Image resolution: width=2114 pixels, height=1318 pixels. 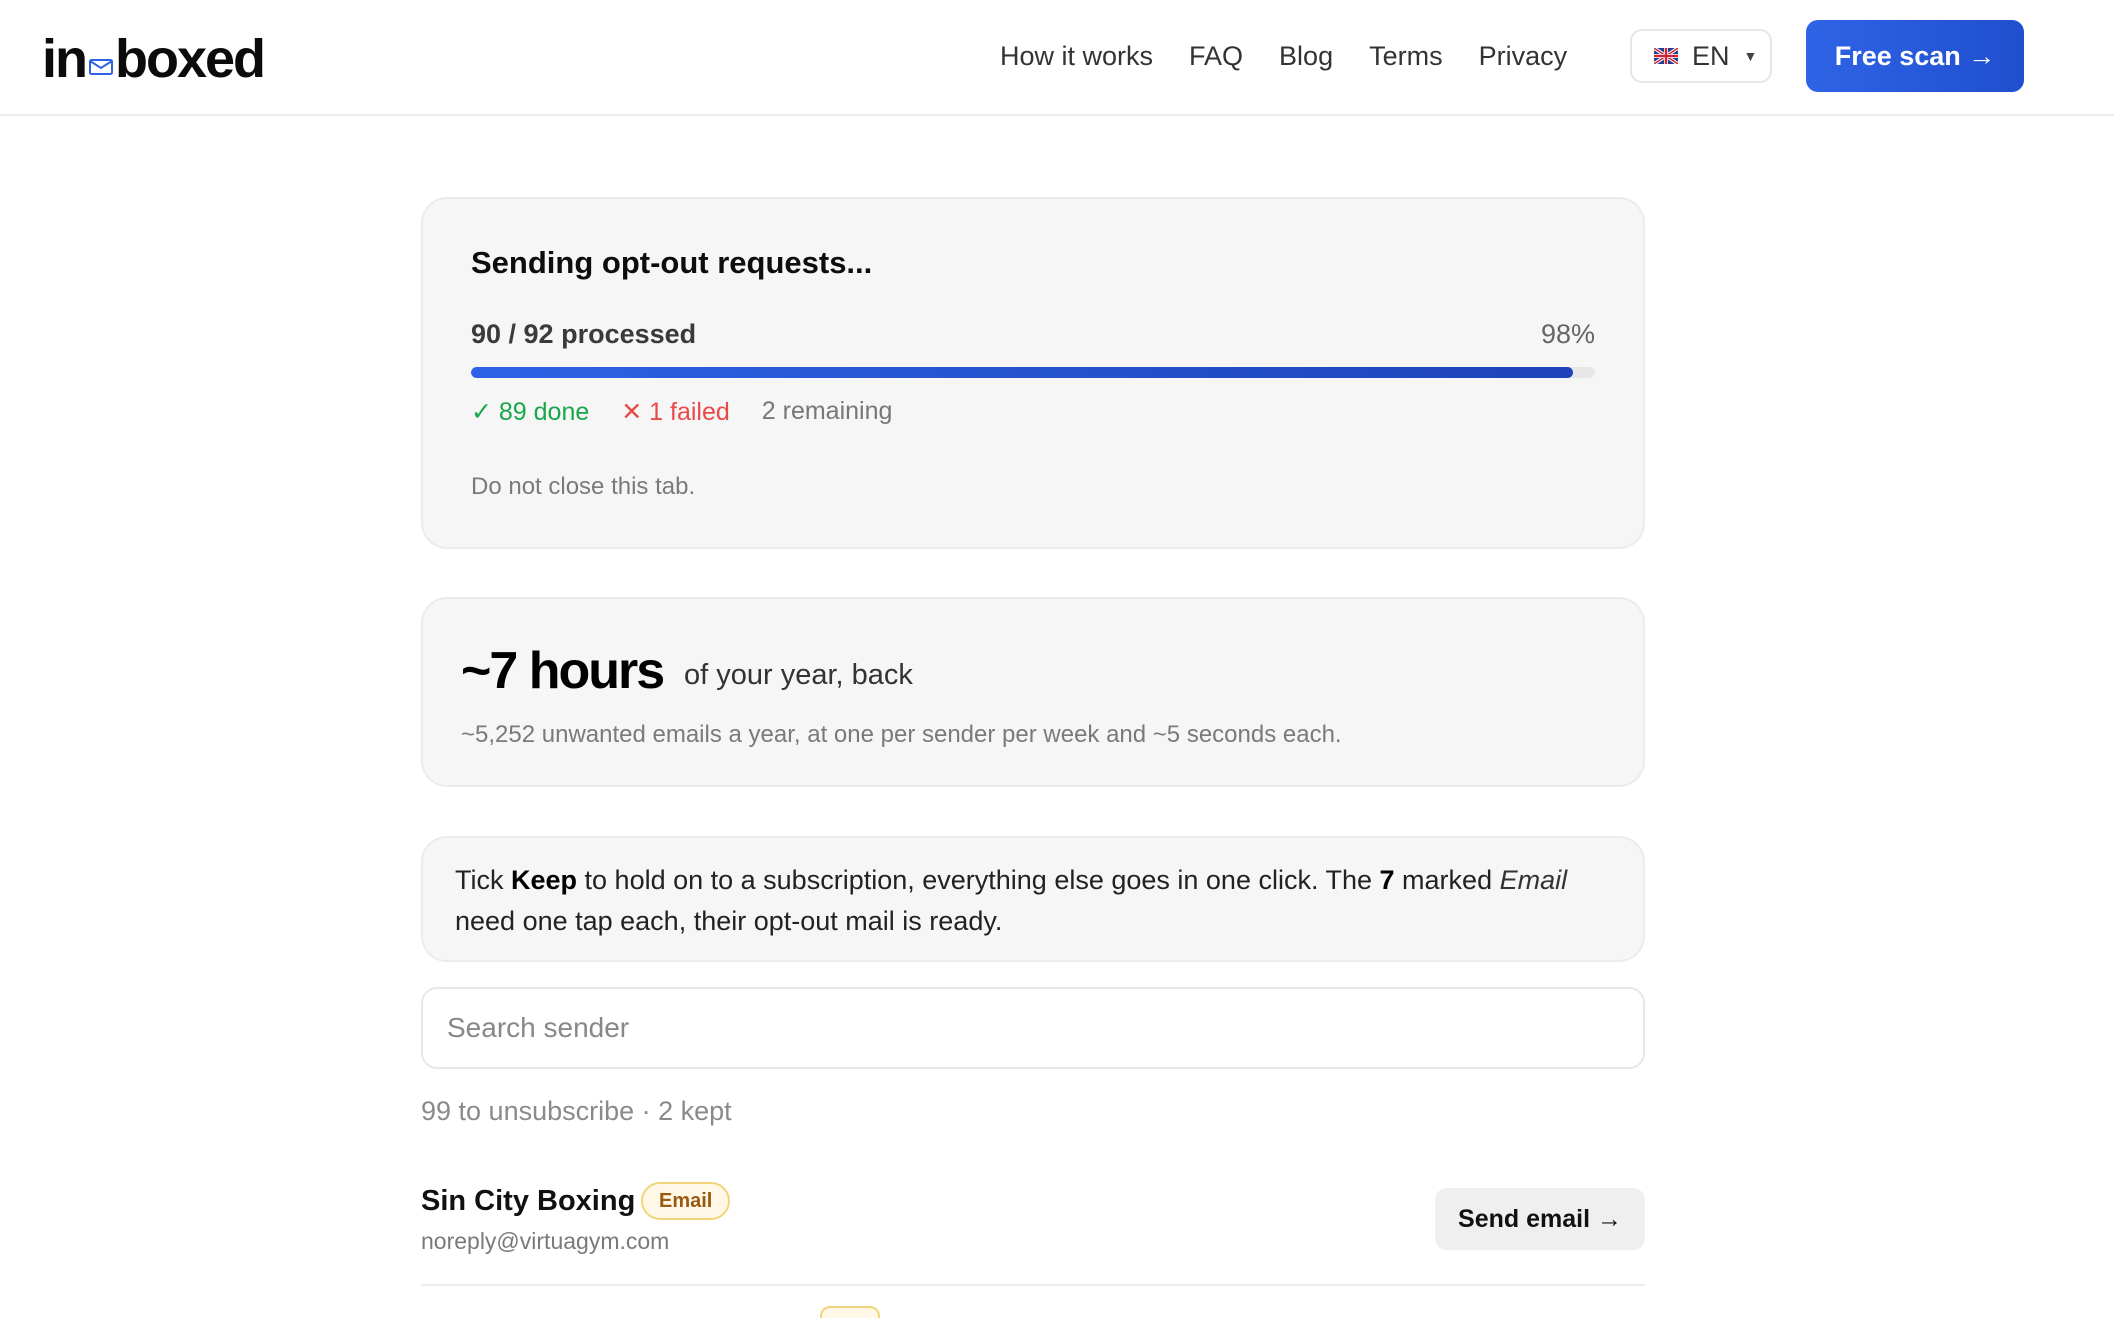 I want to click on progress-stats: ✓ 89 done ✕ 1 failed 2 remaining, so click(x=681, y=412).